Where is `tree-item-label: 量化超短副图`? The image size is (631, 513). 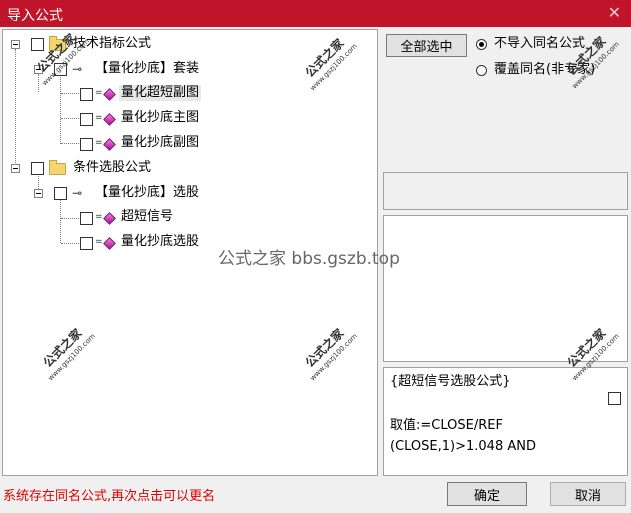
tree-item-label: 量化超短副图 is located at coordinates (160, 93).